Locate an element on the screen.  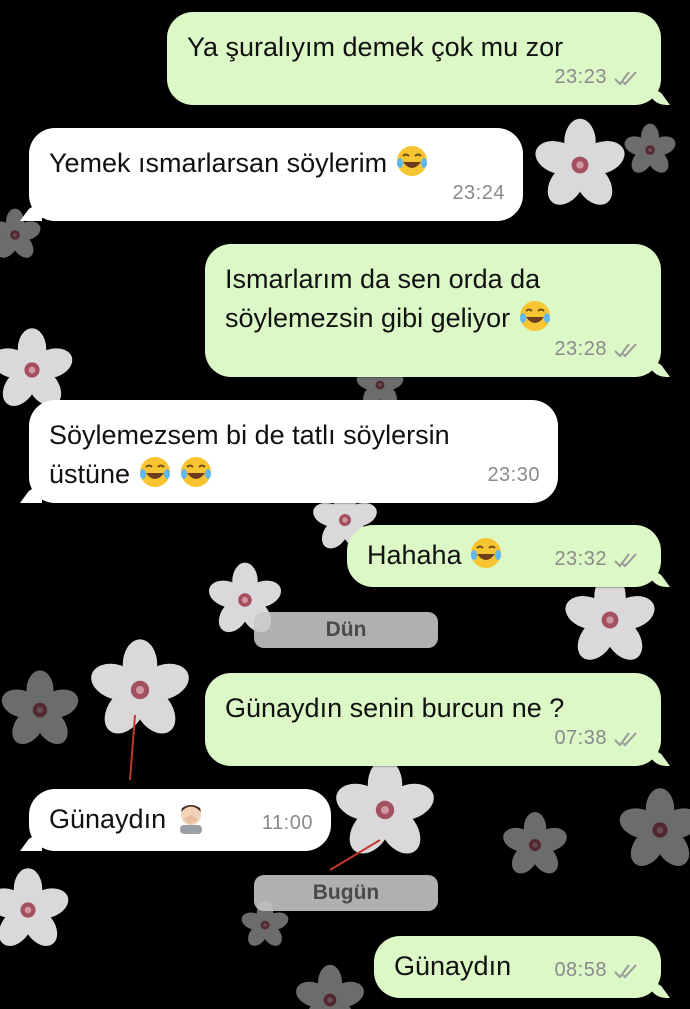
message-bubble-outgoing: Günaydın senin burcun ne ? 07:38 is located at coordinates (433, 719).